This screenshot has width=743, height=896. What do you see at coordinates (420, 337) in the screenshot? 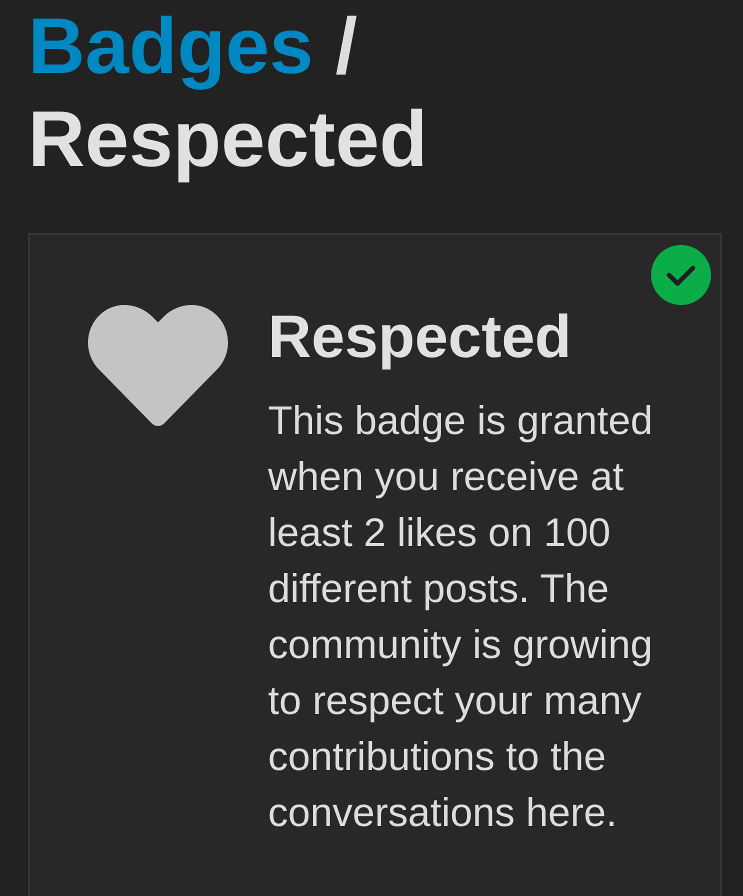
I see `badge-title: Respected` at bounding box center [420, 337].